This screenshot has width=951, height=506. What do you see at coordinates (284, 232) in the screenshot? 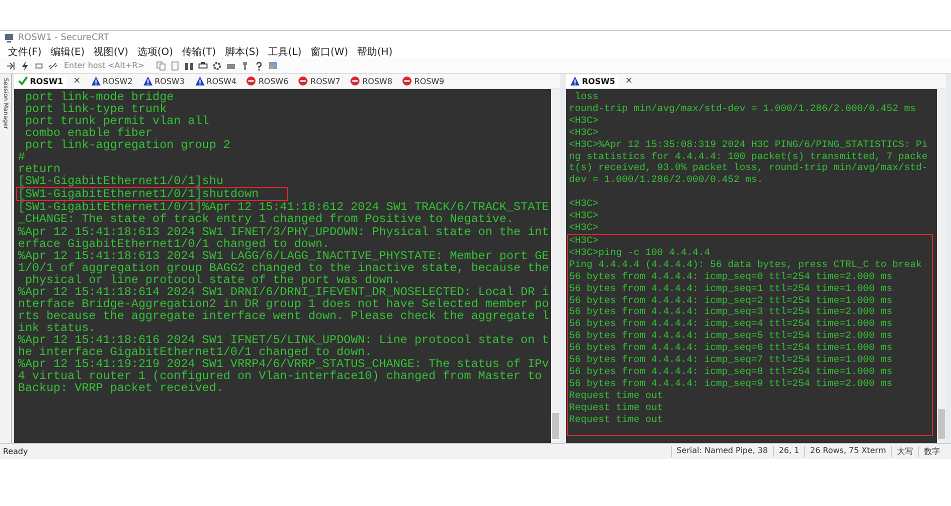
I see `terminal-line: %Apr 12 15:41:18:613 2024 SW1 IFNET/3/PHY_UPDOWN: Physical state on the int` at bounding box center [284, 232].